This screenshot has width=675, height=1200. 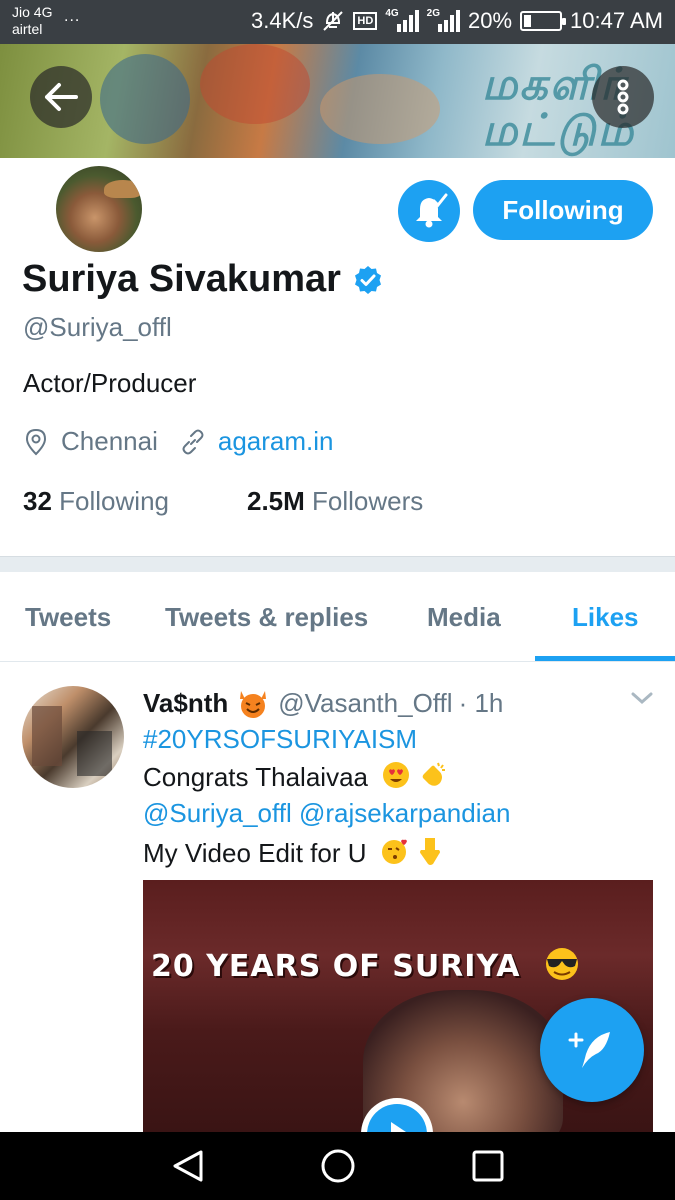 I want to click on carrier-line-1: Jio 4G, so click(x=32, y=12).